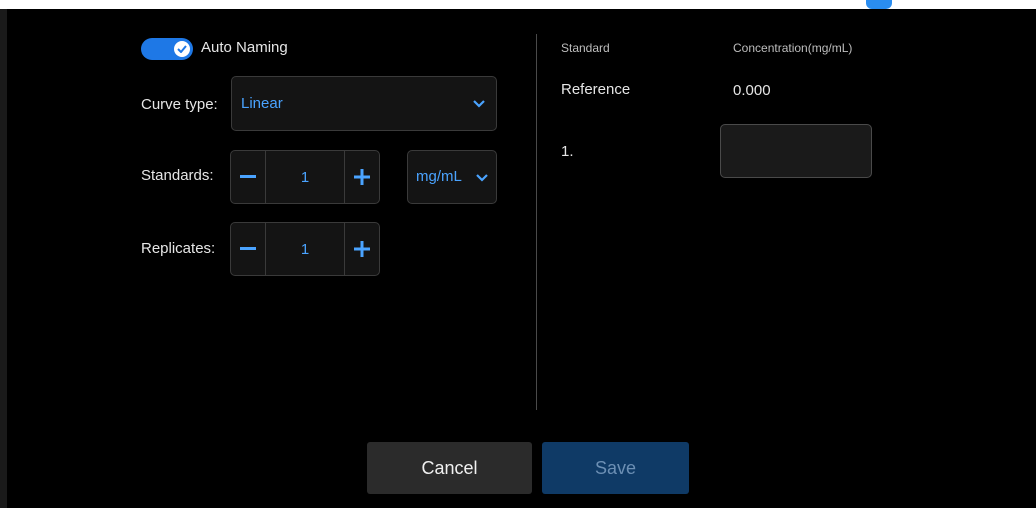  I want to click on reference-value: 0.000, so click(752, 90).